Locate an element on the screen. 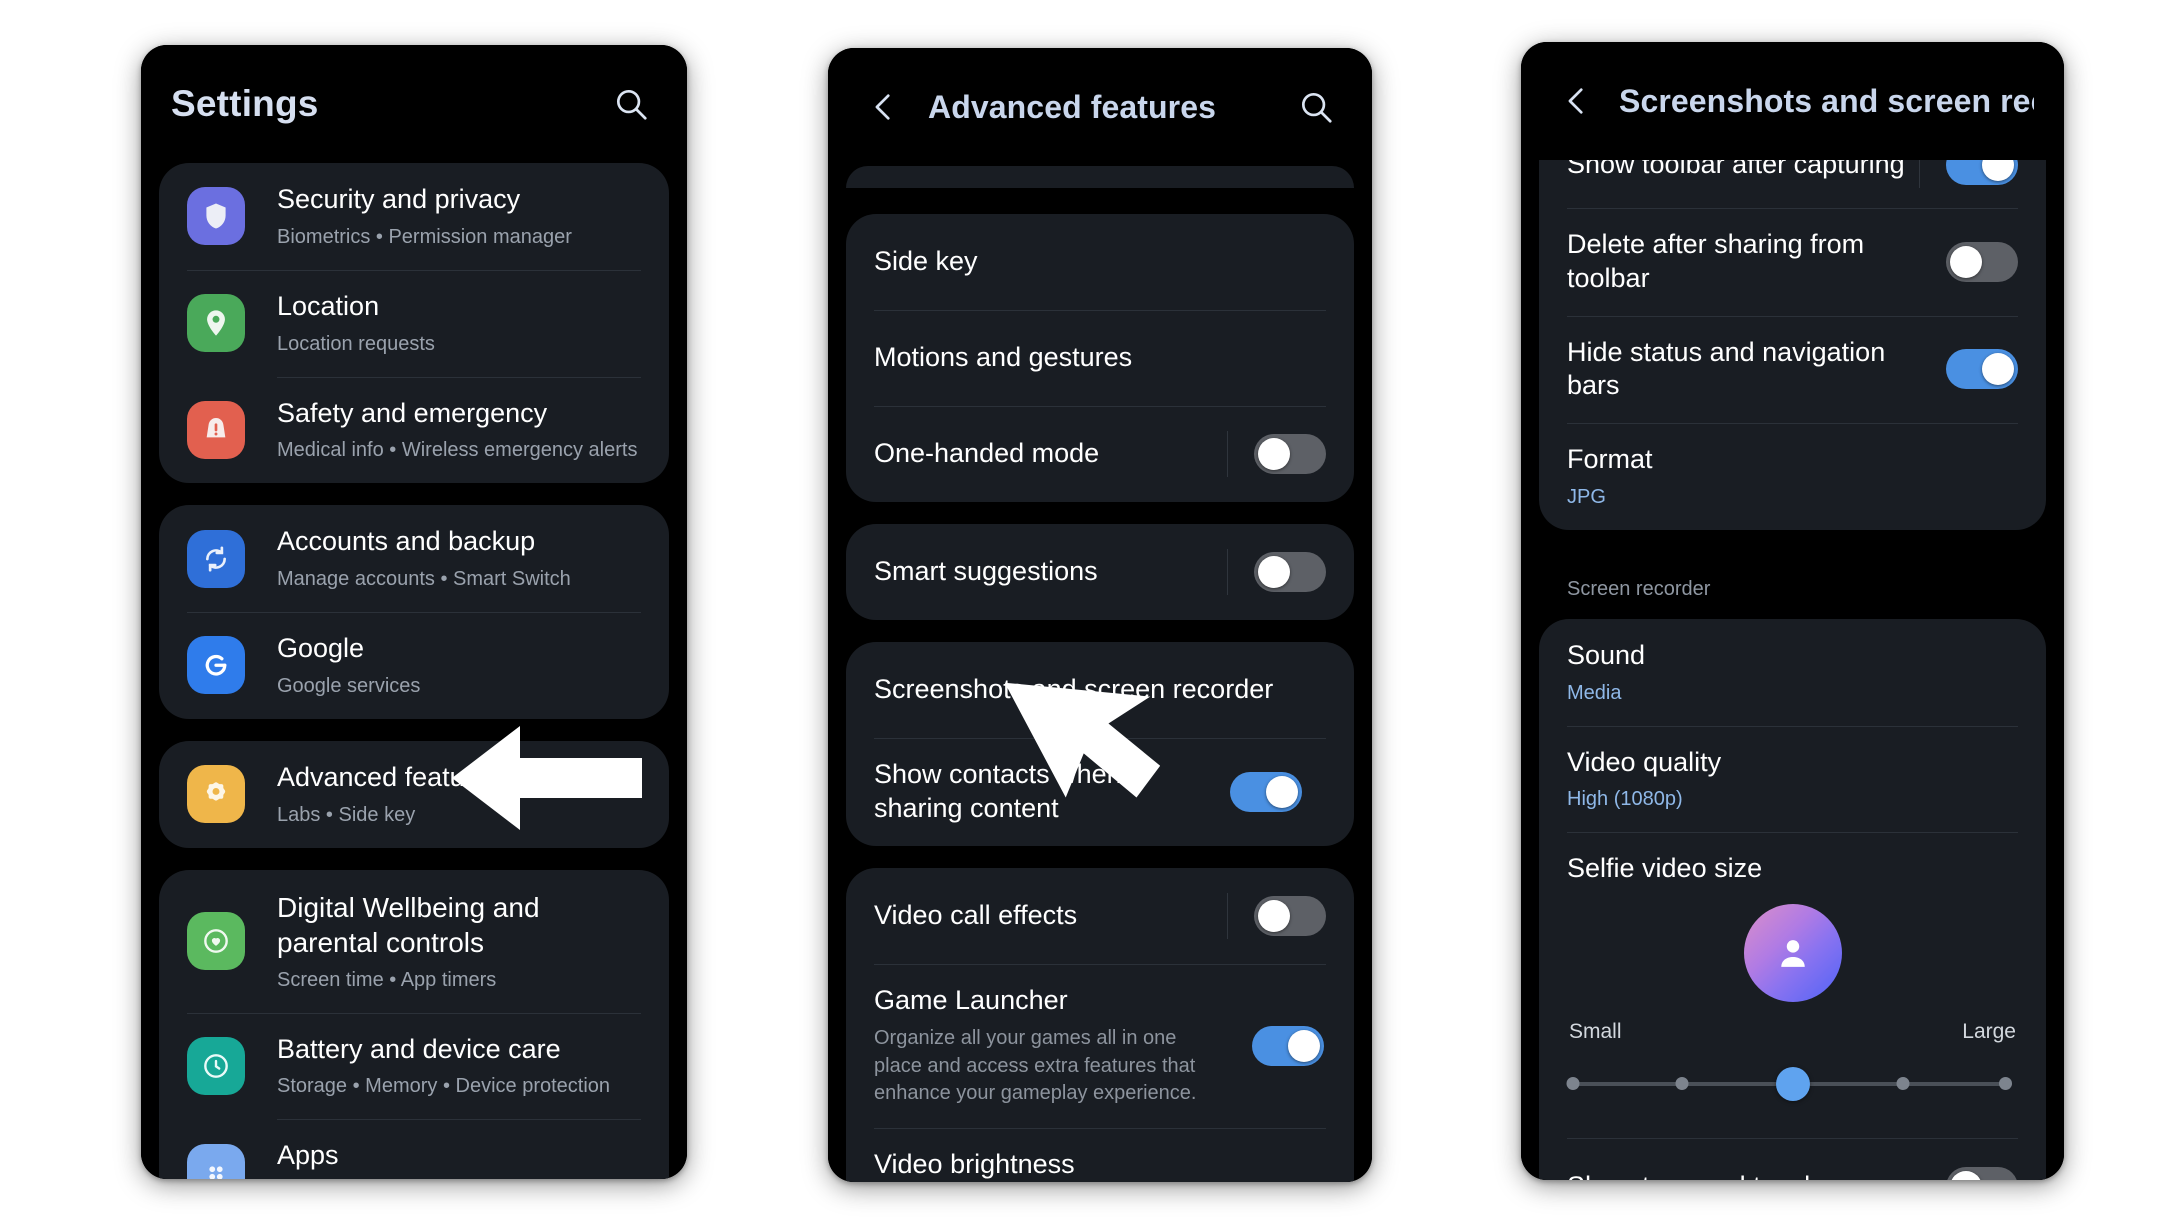  list-item-video-brightness: Video brightness Bright is located at coordinates (1100, 1155).